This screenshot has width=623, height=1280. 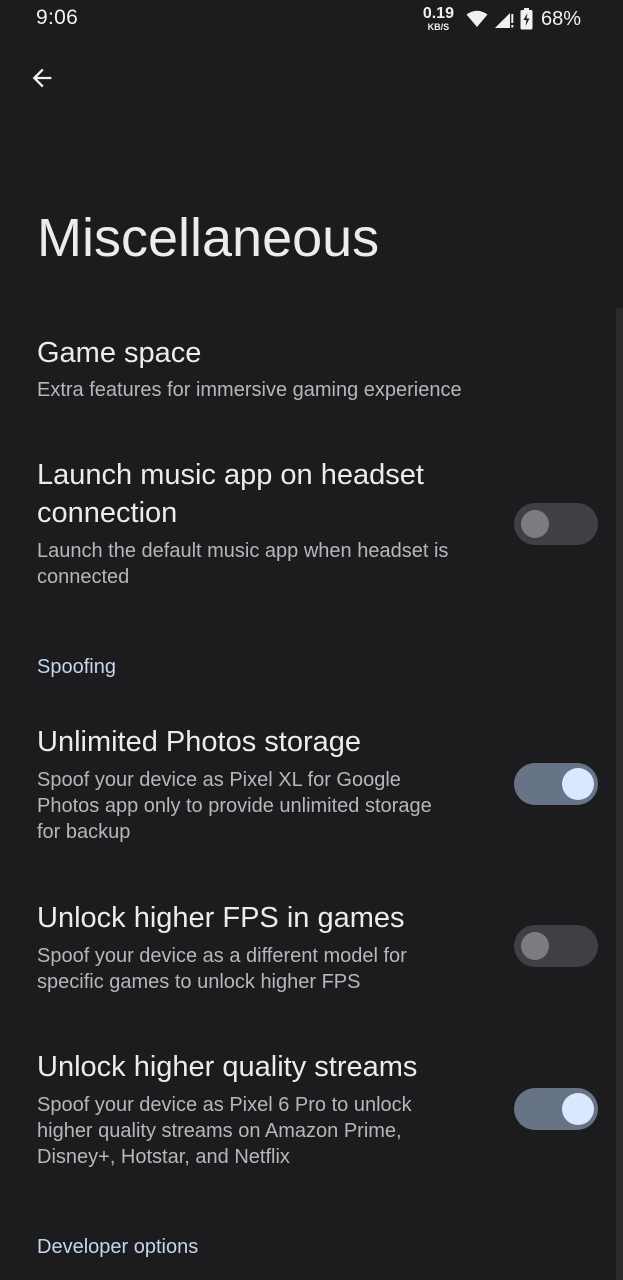 What do you see at coordinates (199, 982) in the screenshot?
I see `pref-summary-line-2: specific games to unlock higher FPS` at bounding box center [199, 982].